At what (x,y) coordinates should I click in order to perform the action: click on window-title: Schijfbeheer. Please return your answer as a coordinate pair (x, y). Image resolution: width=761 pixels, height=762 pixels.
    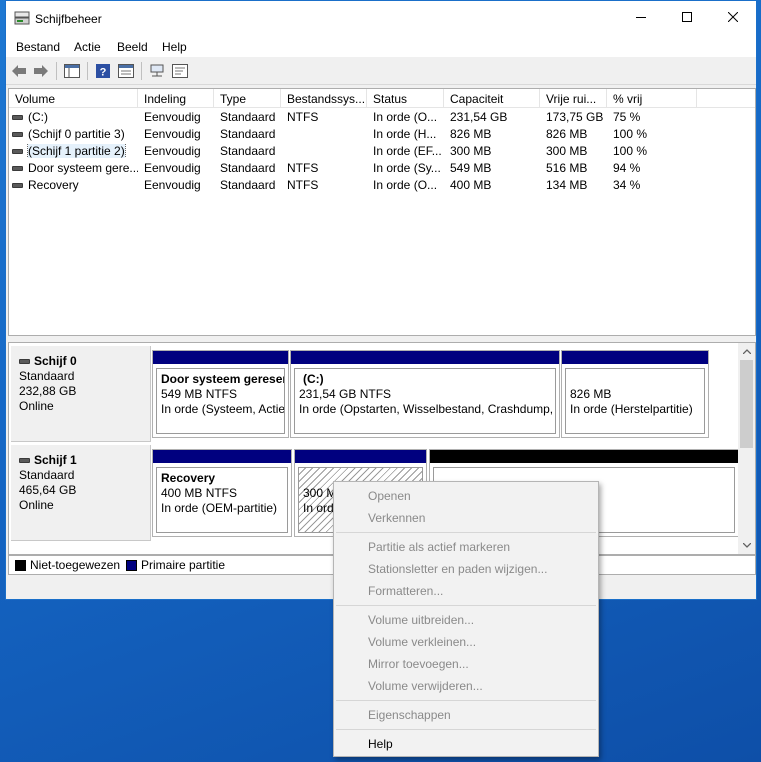
    Looking at the image, I should click on (68, 19).